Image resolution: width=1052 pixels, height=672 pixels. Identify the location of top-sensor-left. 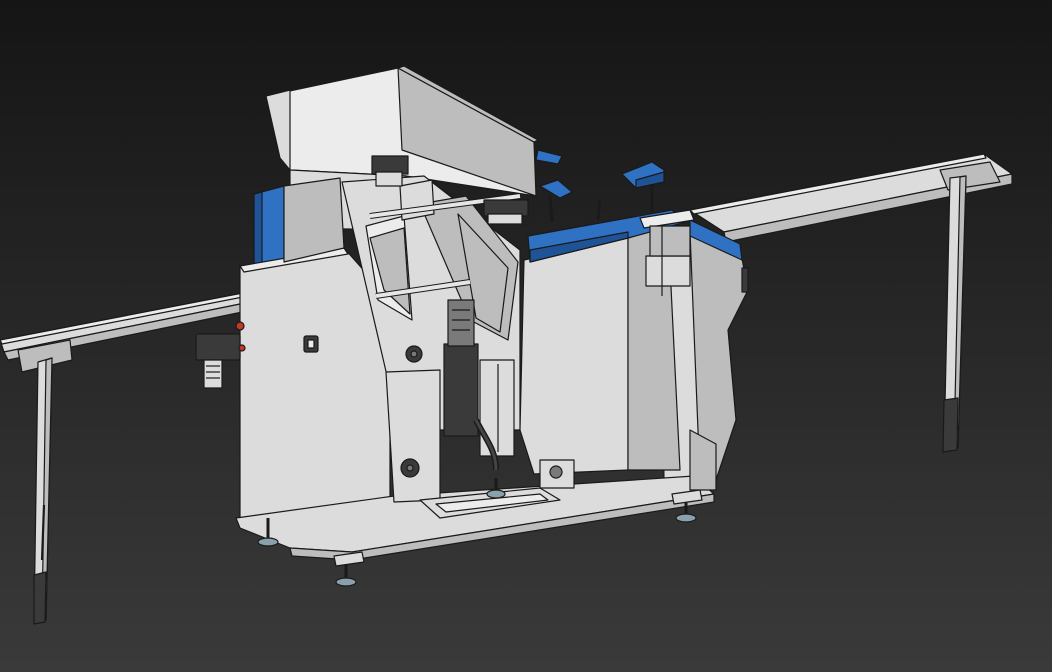
(390, 171).